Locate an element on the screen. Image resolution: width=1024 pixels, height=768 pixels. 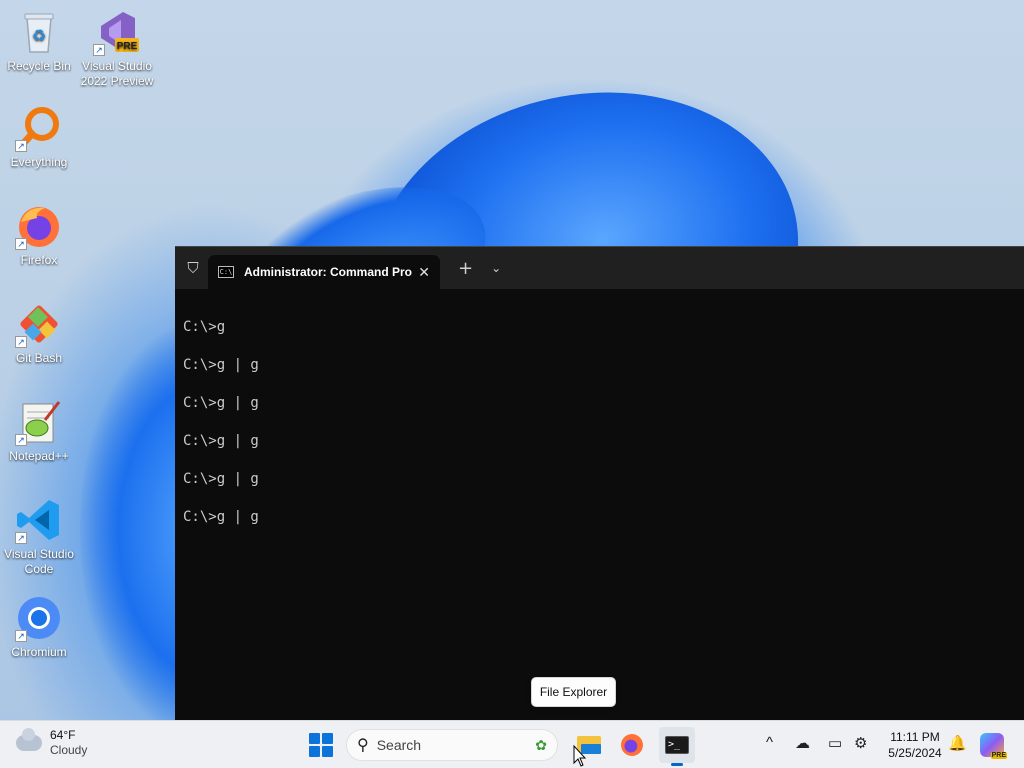
weather-temperature: 64°F is located at coordinates (63, 735).